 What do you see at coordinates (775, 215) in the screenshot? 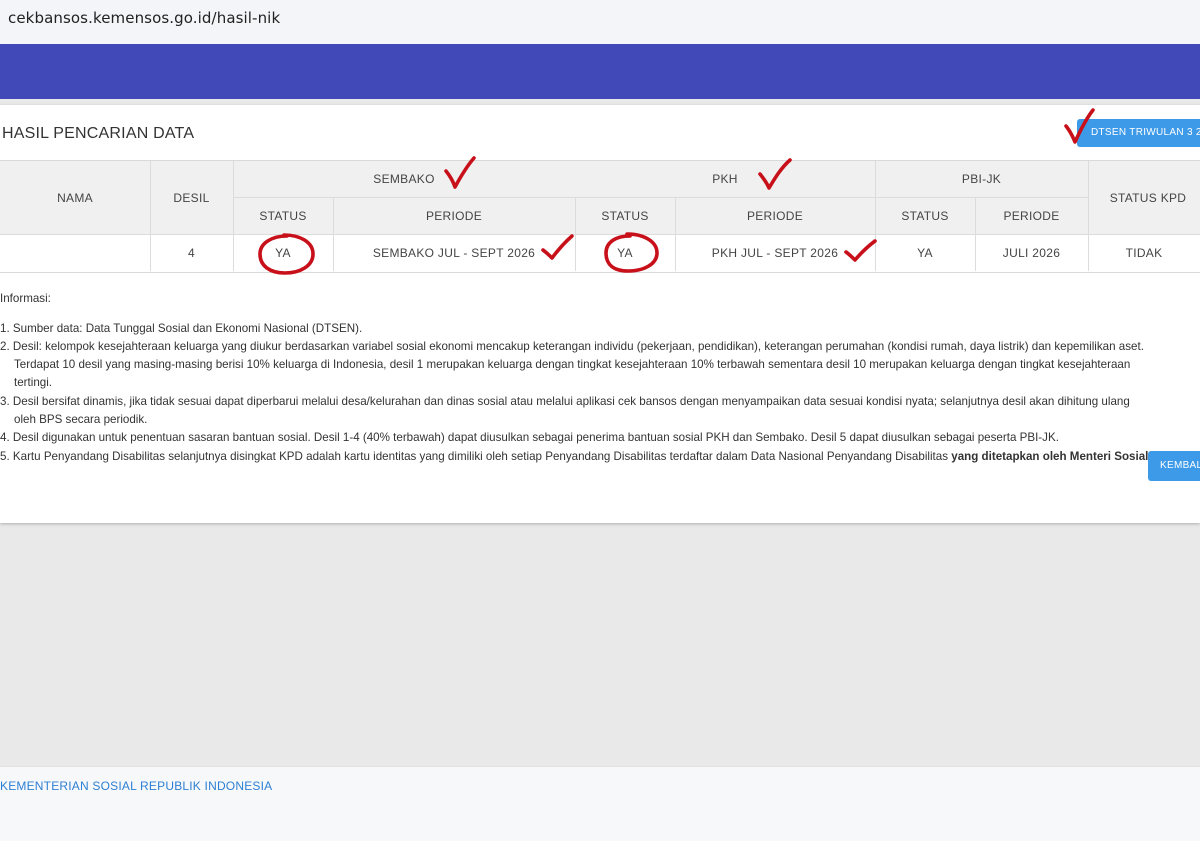
I see `header-pkh-periode: PERIODE` at bounding box center [775, 215].